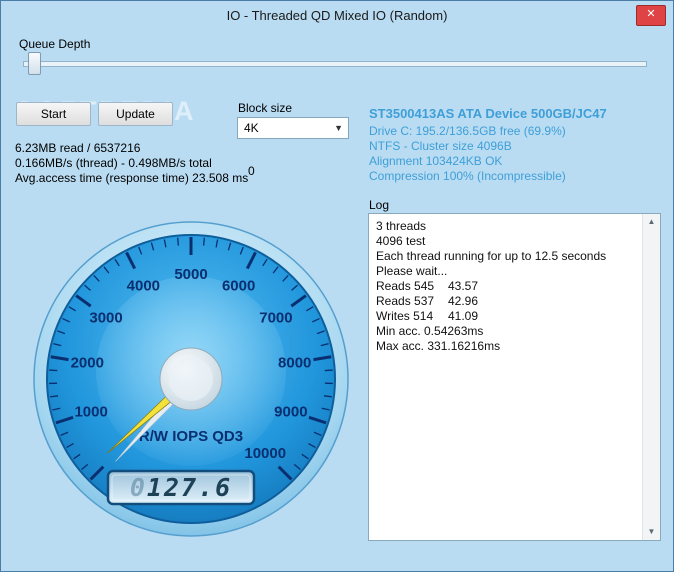 The width and height of the screenshot is (674, 572). Describe the element at coordinates (238, 285) in the screenshot. I see `svg-text: 6000` at that location.